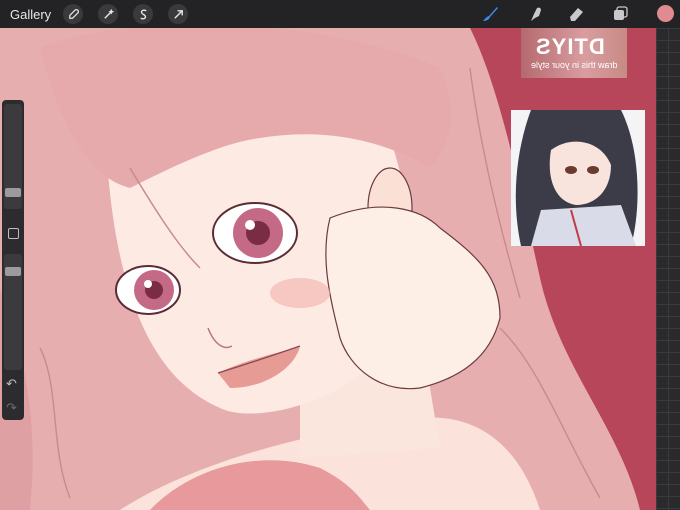 This screenshot has width=680, height=510. Describe the element at coordinates (576, 14) in the screenshot. I see `eraser-icon` at that location.